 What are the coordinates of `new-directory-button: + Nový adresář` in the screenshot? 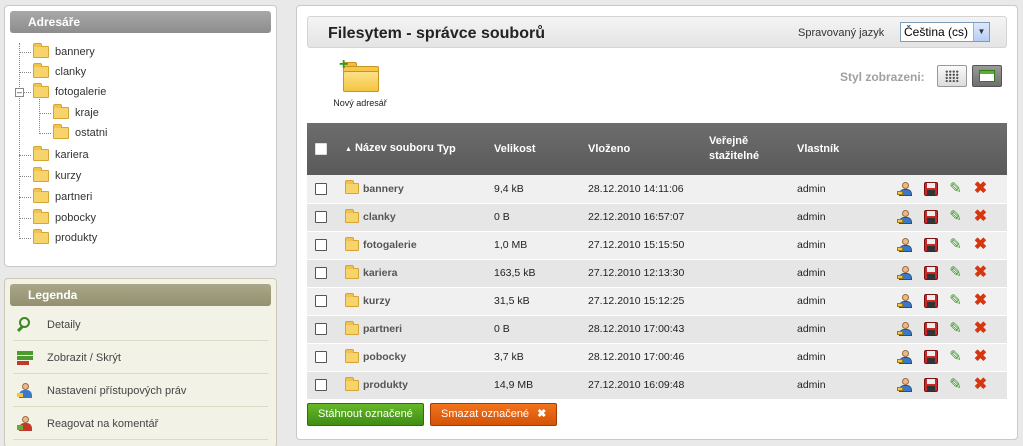 It's located at (360, 83).